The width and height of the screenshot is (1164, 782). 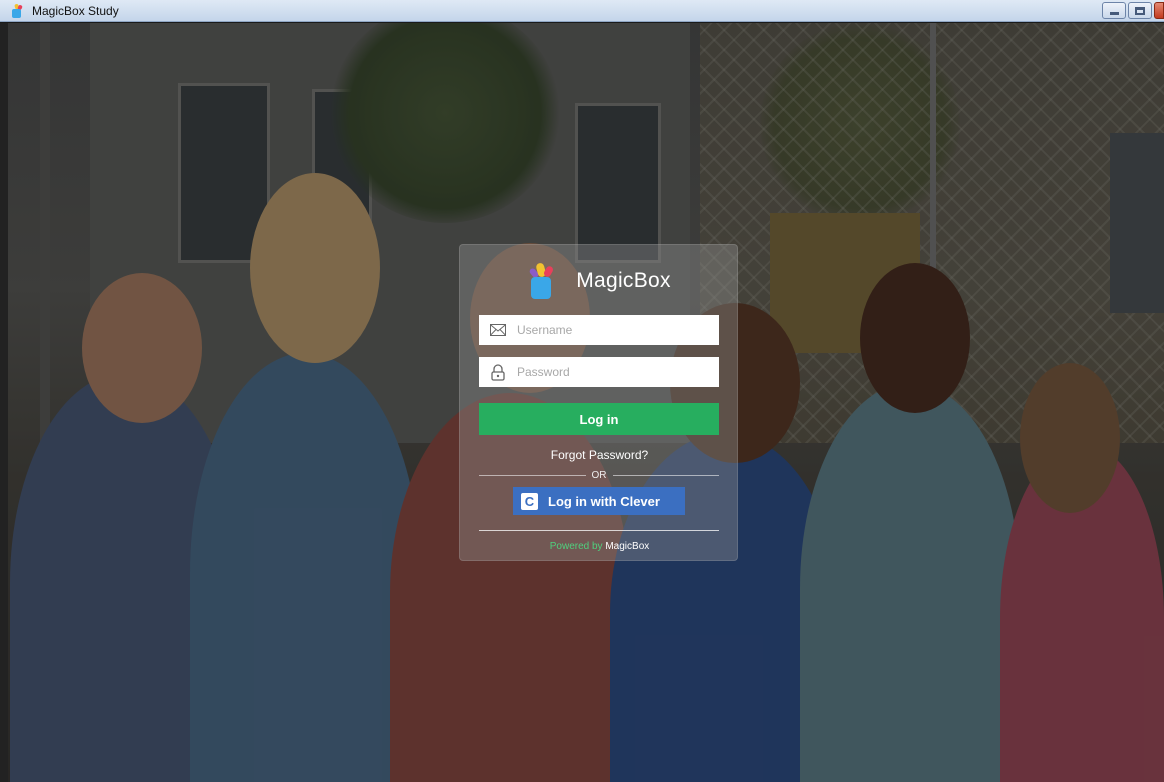 What do you see at coordinates (582, 11) in the screenshot?
I see `window-titlebar: MagicBox Study` at bounding box center [582, 11].